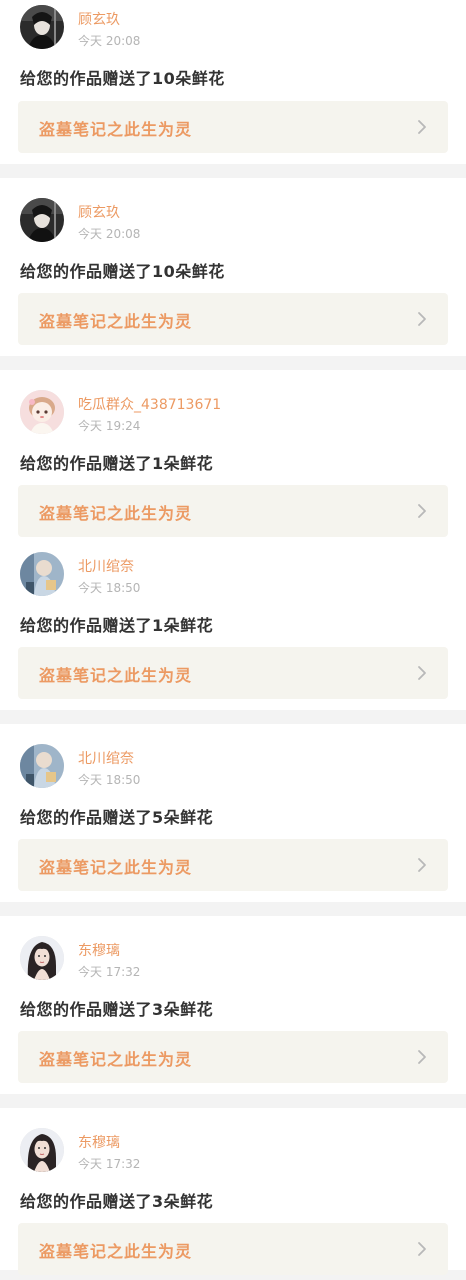  What do you see at coordinates (109, 426) in the screenshot?
I see `timestamp: 今天 19:24` at bounding box center [109, 426].